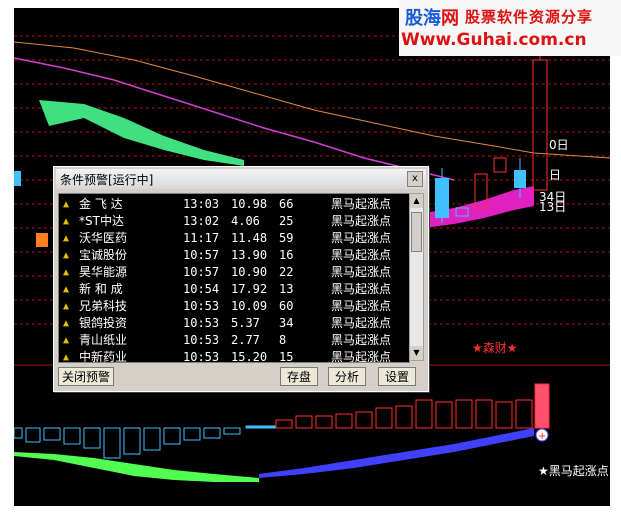 The height and width of the screenshot is (513, 621). I want to click on list-item: ▲ 兄弟科技 10:53 10.09 60 黑马起涨点, so click(234, 306).